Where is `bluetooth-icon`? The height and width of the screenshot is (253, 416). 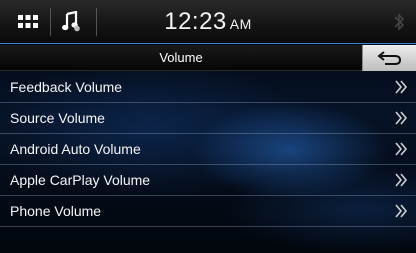 bluetooth-icon is located at coordinates (399, 22).